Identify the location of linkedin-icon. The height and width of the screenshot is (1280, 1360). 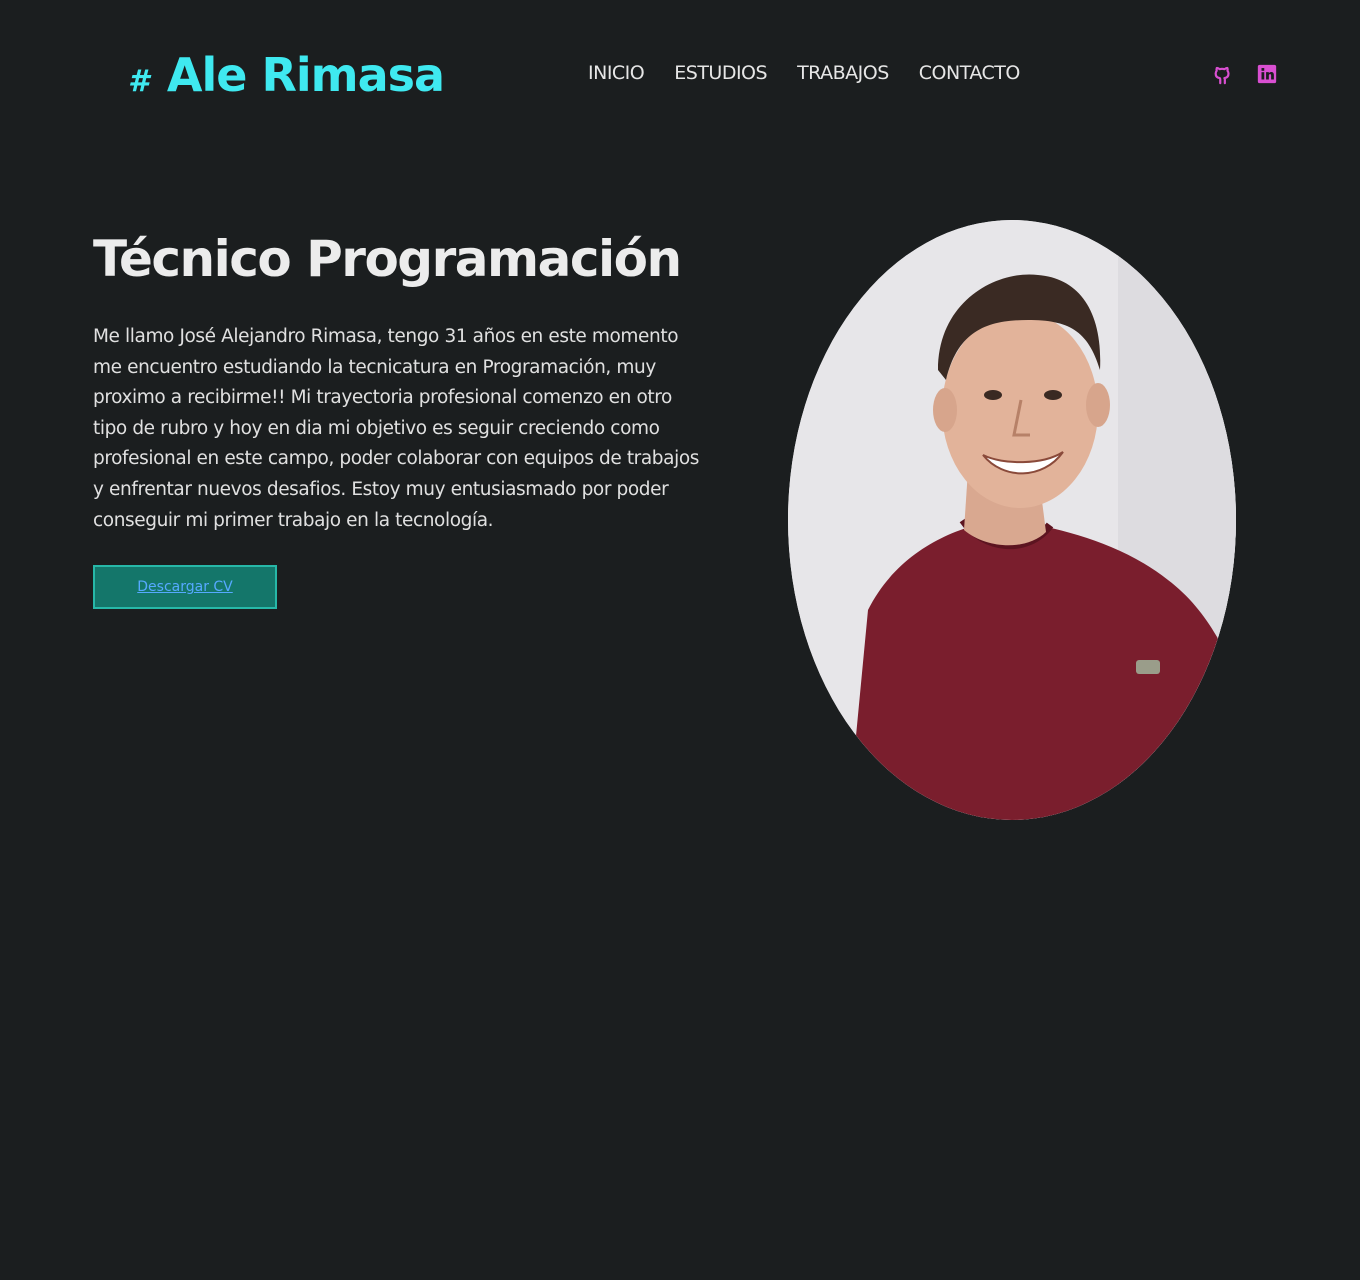
(1267, 74).